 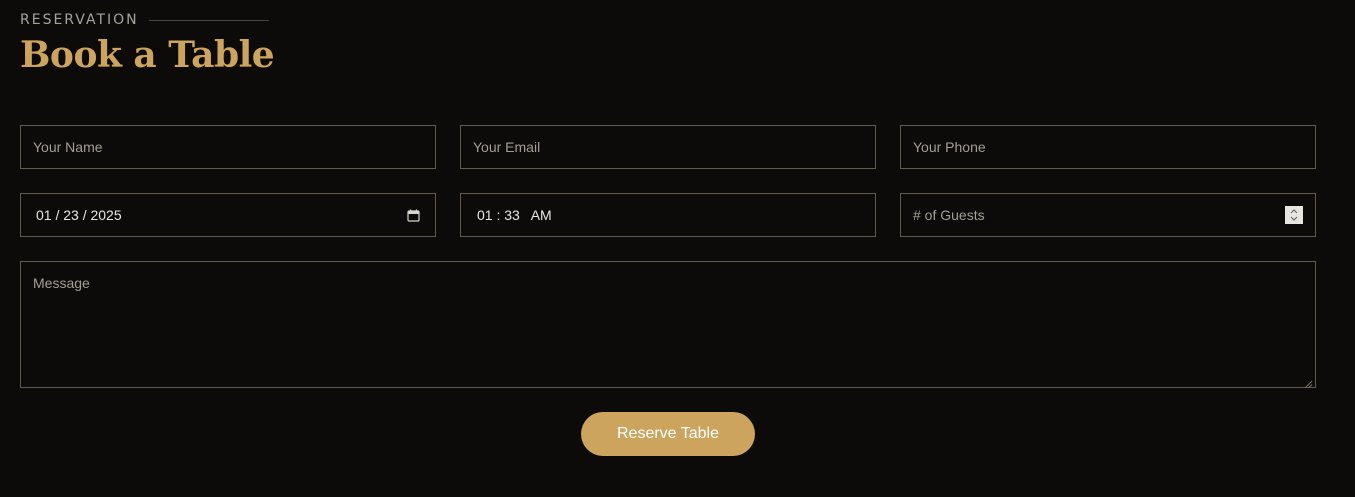 I want to click on date-value: 01 / 23 / 2025, so click(x=79, y=215).